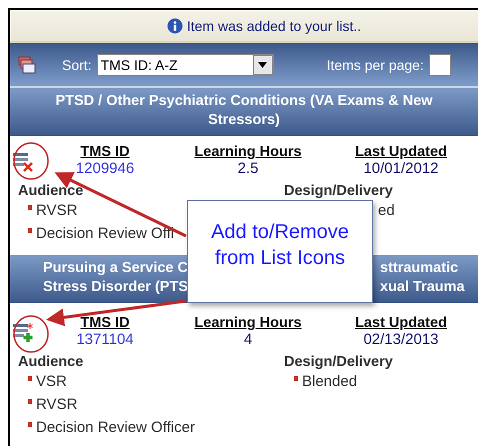 Image resolution: width=478 pixels, height=446 pixels. What do you see at coordinates (23, 331) in the screenshot?
I see `list-add-icon` at bounding box center [23, 331].